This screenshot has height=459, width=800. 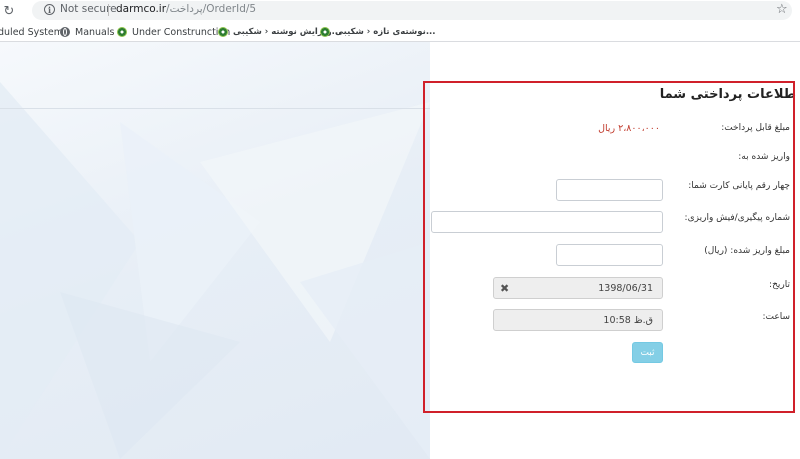 I want to click on bookmark-manuals: Manuals, so click(x=87, y=32).